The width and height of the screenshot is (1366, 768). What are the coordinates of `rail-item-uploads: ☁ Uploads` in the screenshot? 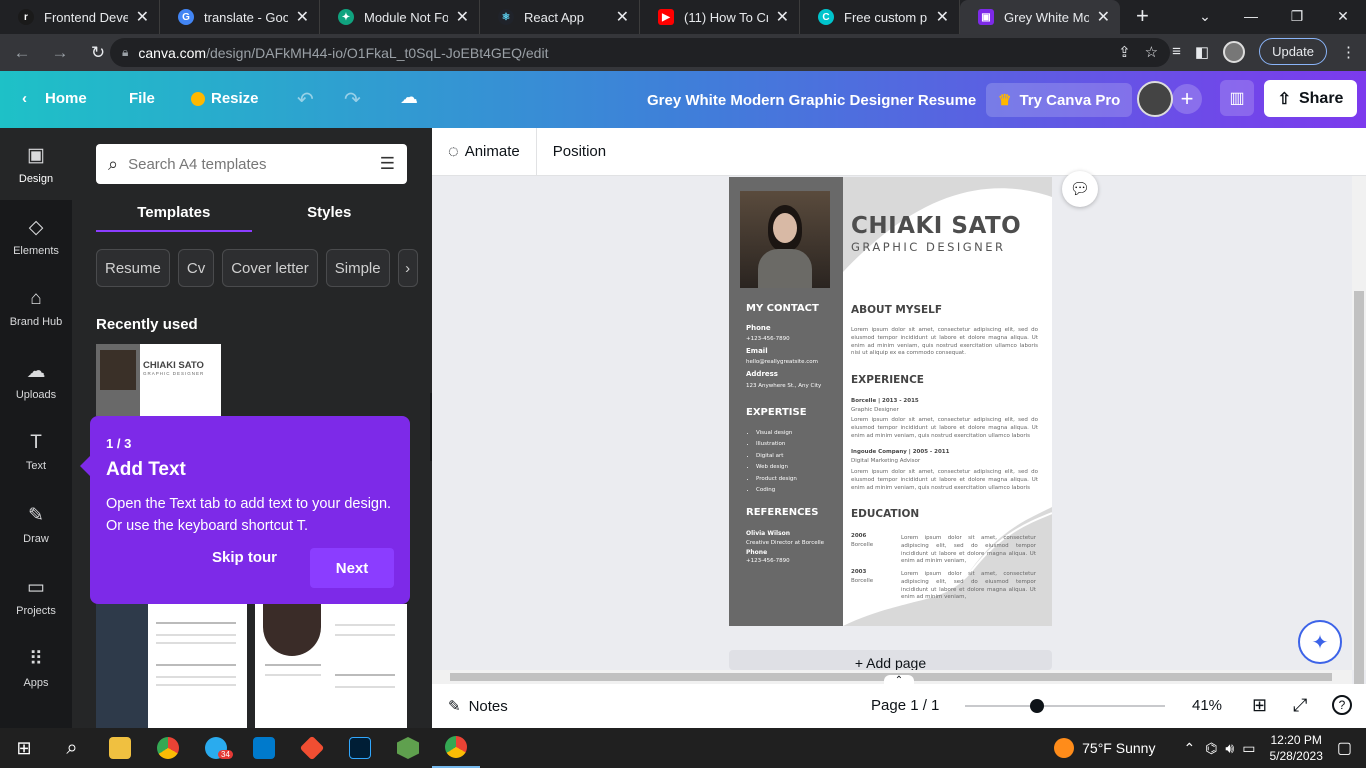 It's located at (36, 380).